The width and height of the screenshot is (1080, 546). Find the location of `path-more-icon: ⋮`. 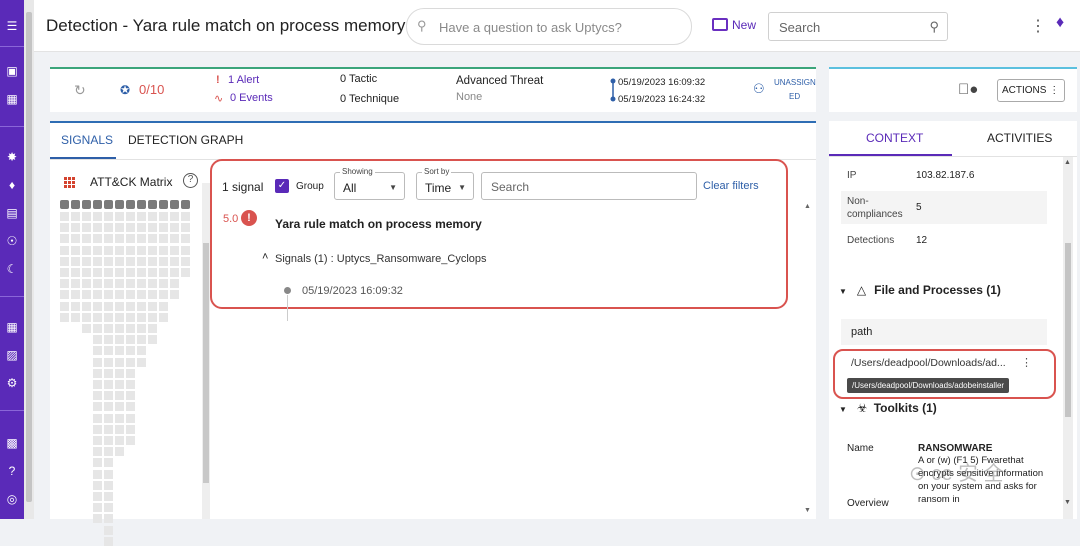

path-more-icon: ⋮ is located at coordinates (1026, 362).